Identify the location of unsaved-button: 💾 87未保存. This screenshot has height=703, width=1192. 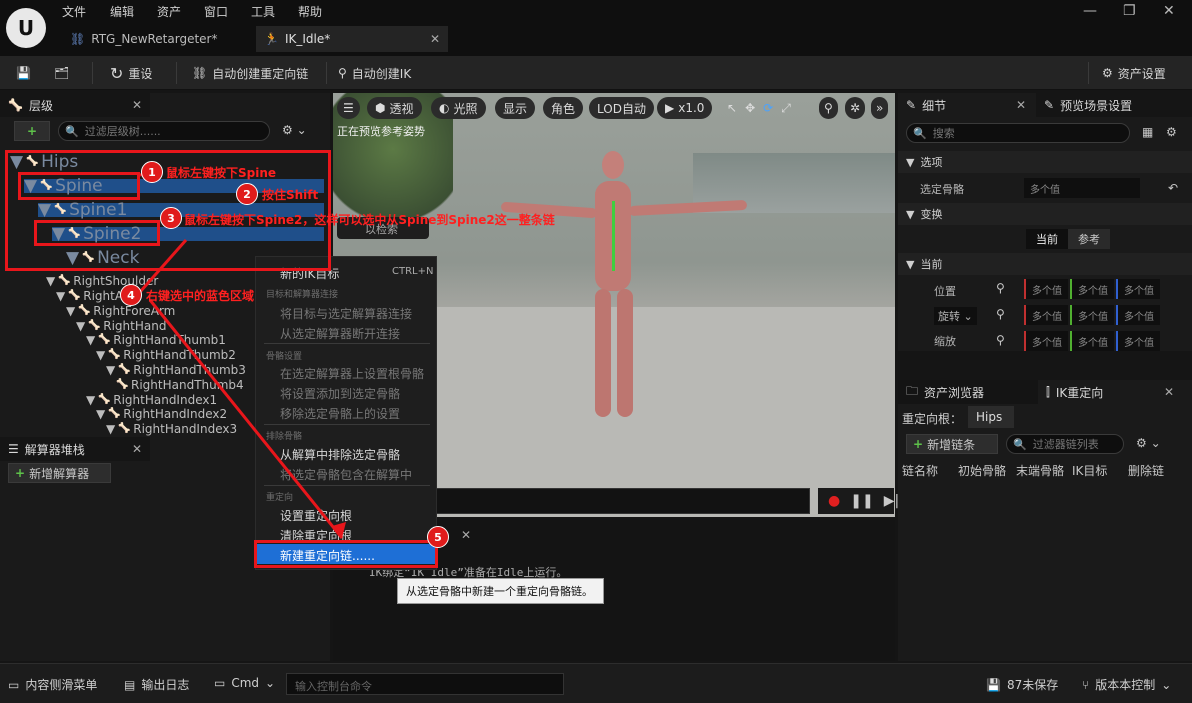
(1022, 684).